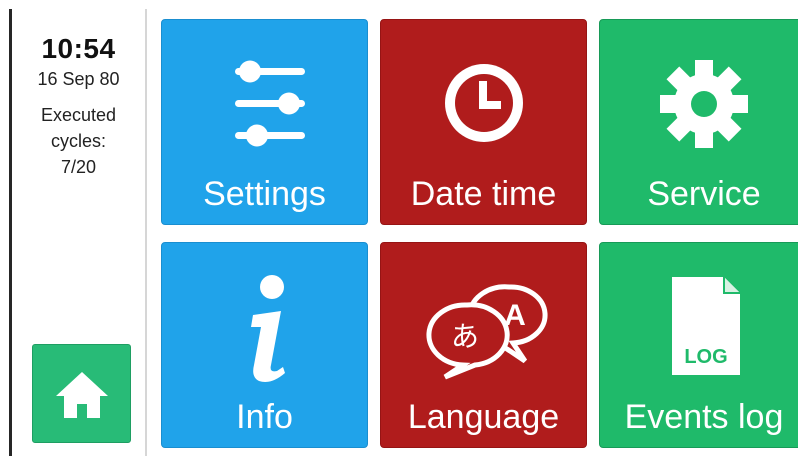  What do you see at coordinates (483, 417) in the screenshot?
I see `language-label: Language` at bounding box center [483, 417].